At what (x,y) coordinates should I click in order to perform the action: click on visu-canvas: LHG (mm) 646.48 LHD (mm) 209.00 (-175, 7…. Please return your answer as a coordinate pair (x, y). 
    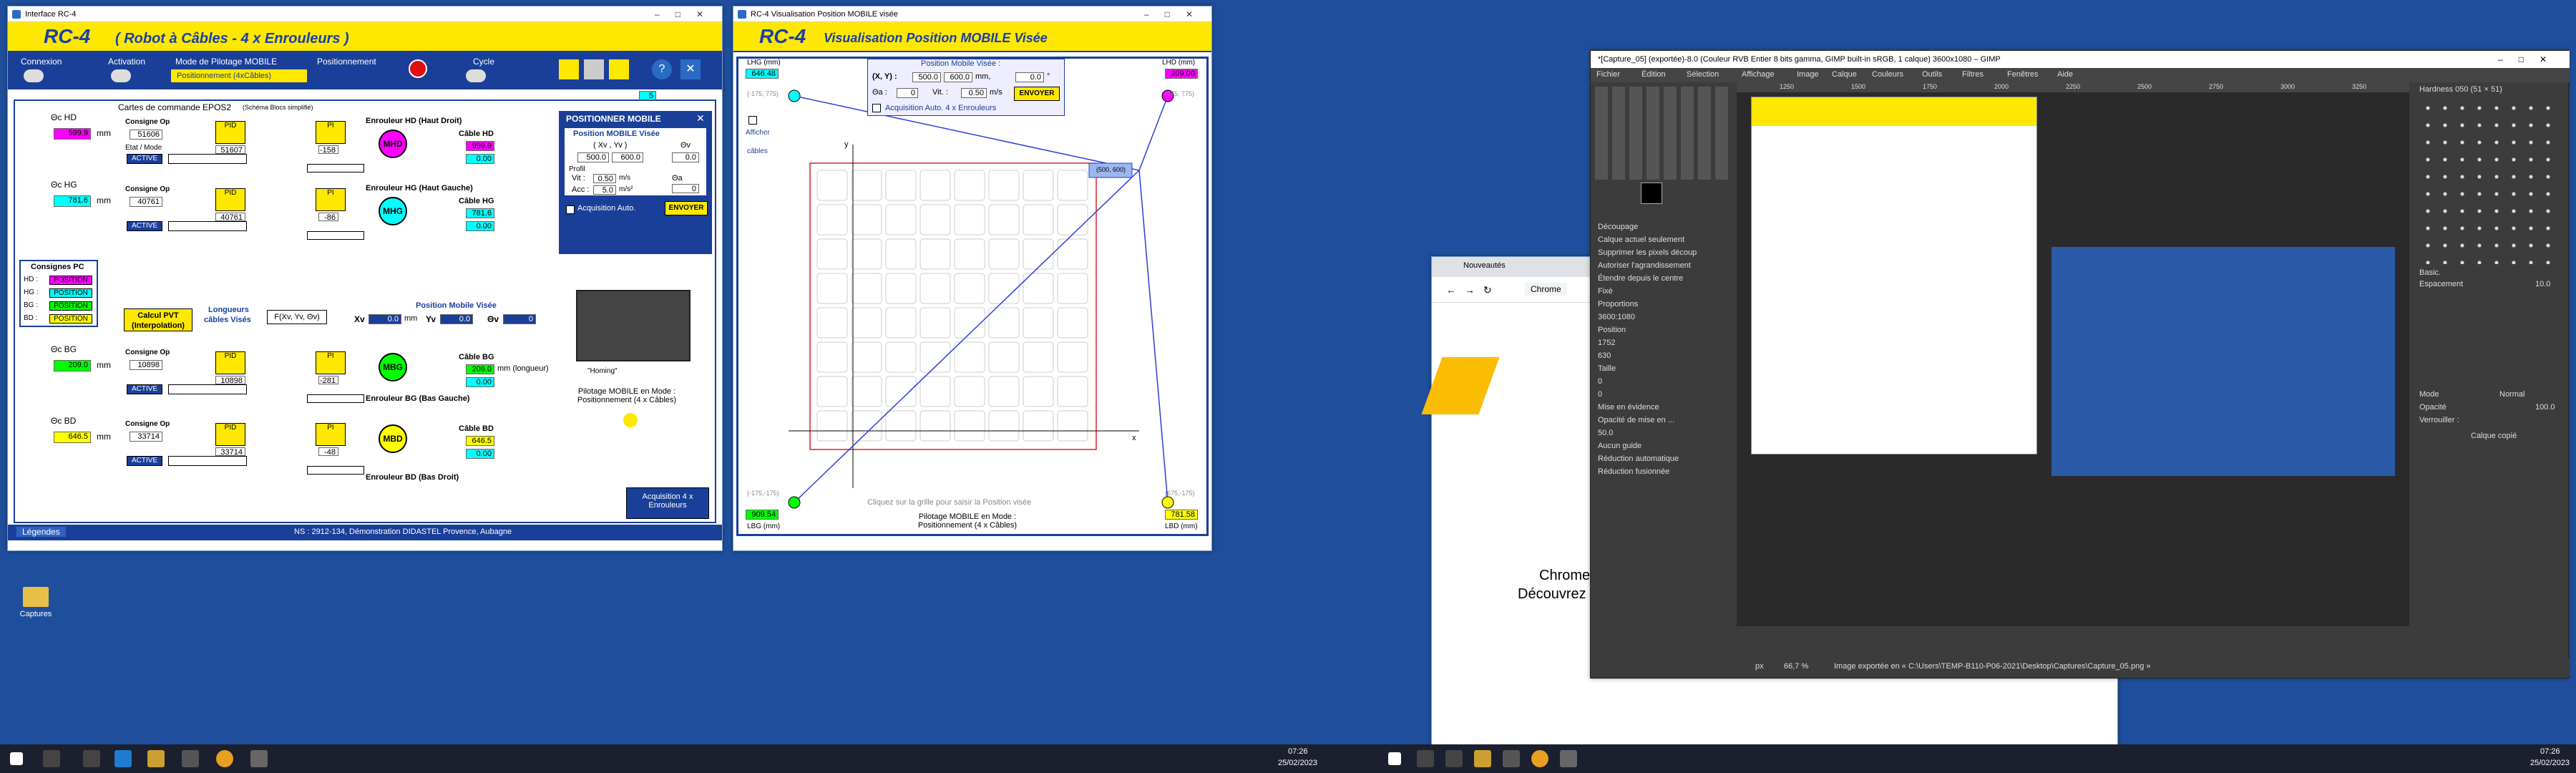
    Looking at the image, I should click on (972, 296).